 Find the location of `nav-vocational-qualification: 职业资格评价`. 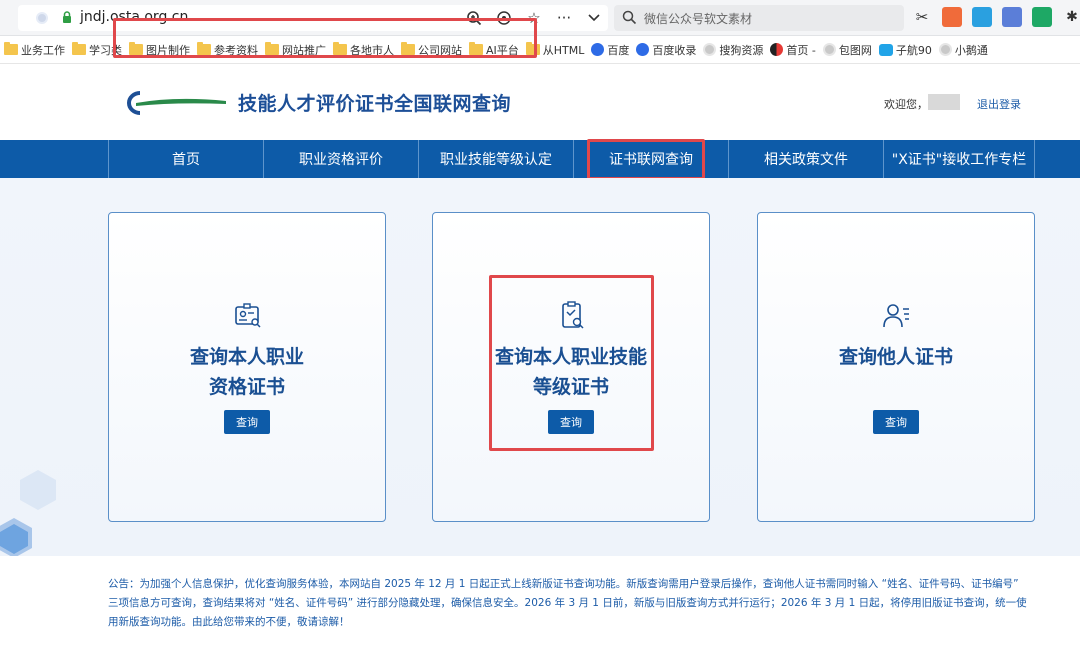

nav-vocational-qualification: 职业资格评价 is located at coordinates (340, 159).